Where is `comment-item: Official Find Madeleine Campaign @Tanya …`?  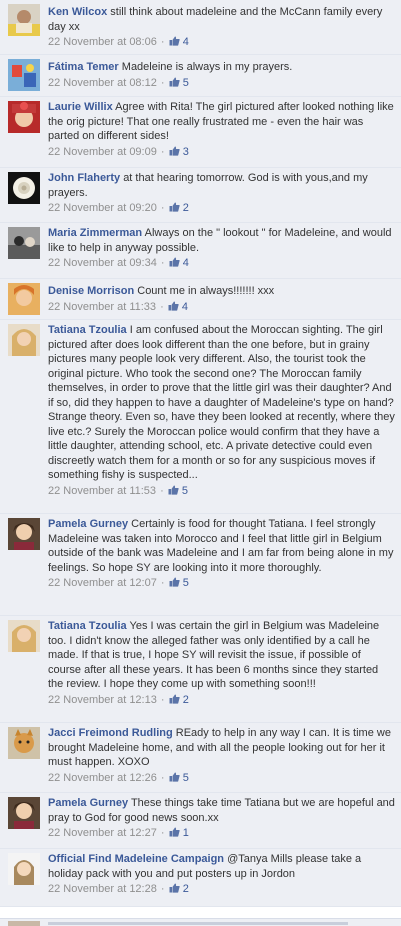
comment-item: Official Find Madeleine Campaign @Tanya … is located at coordinates (200, 878).